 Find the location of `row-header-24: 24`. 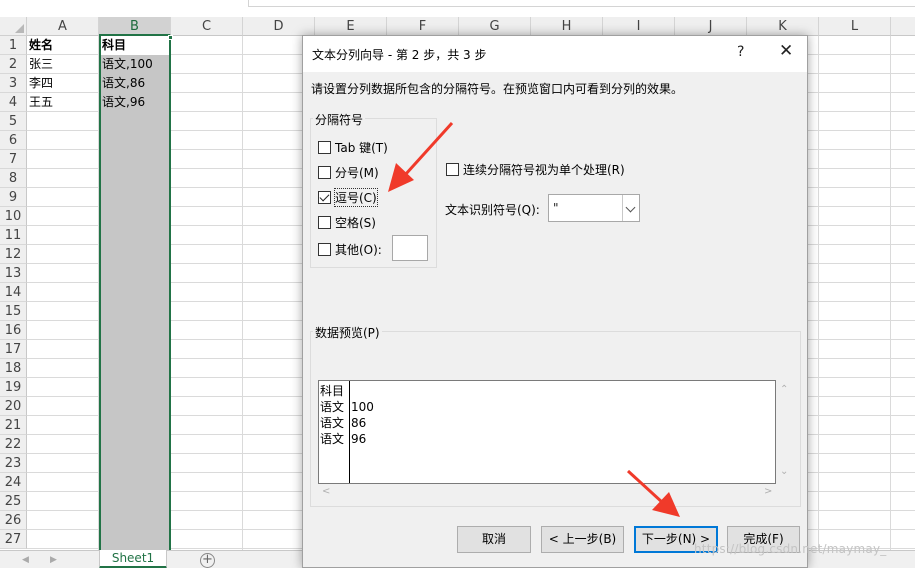

row-header-24: 24 is located at coordinates (13, 482).